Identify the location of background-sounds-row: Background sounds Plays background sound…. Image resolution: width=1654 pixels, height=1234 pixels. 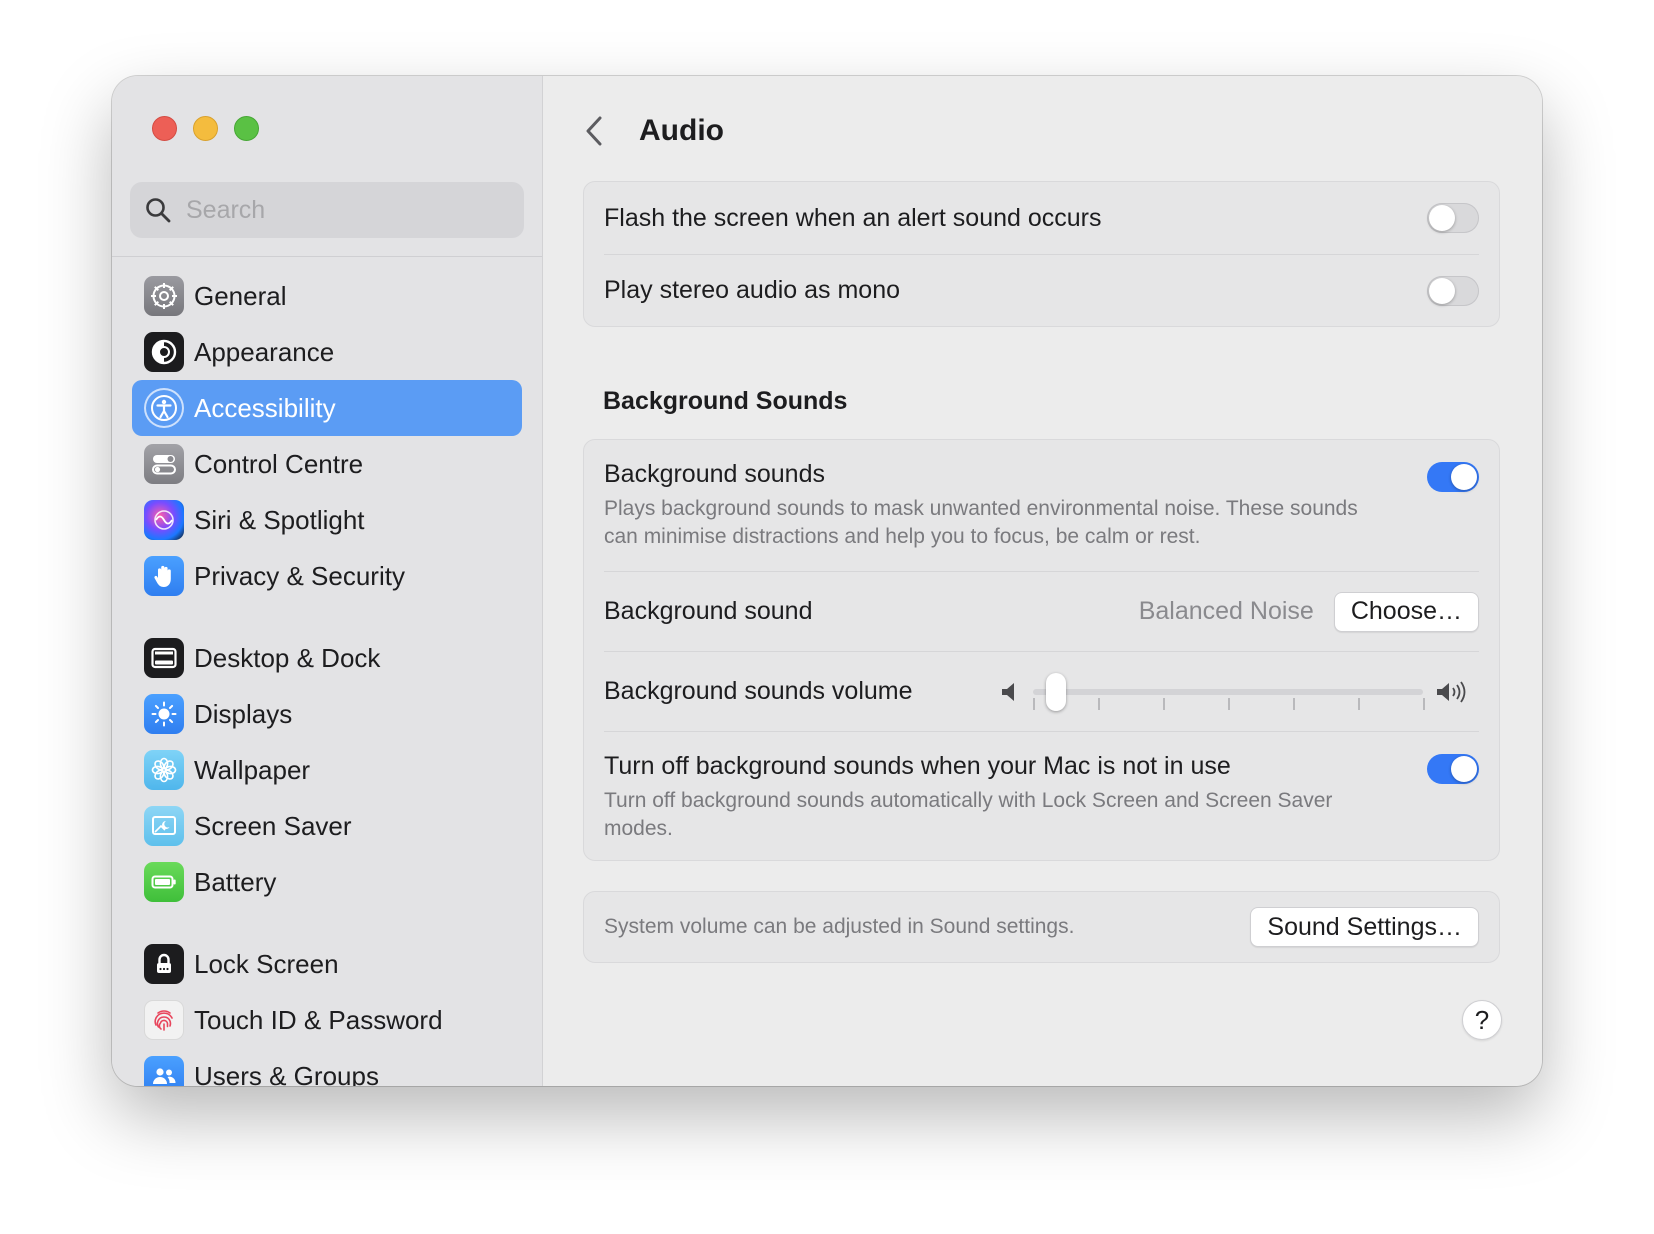
(1041, 506).